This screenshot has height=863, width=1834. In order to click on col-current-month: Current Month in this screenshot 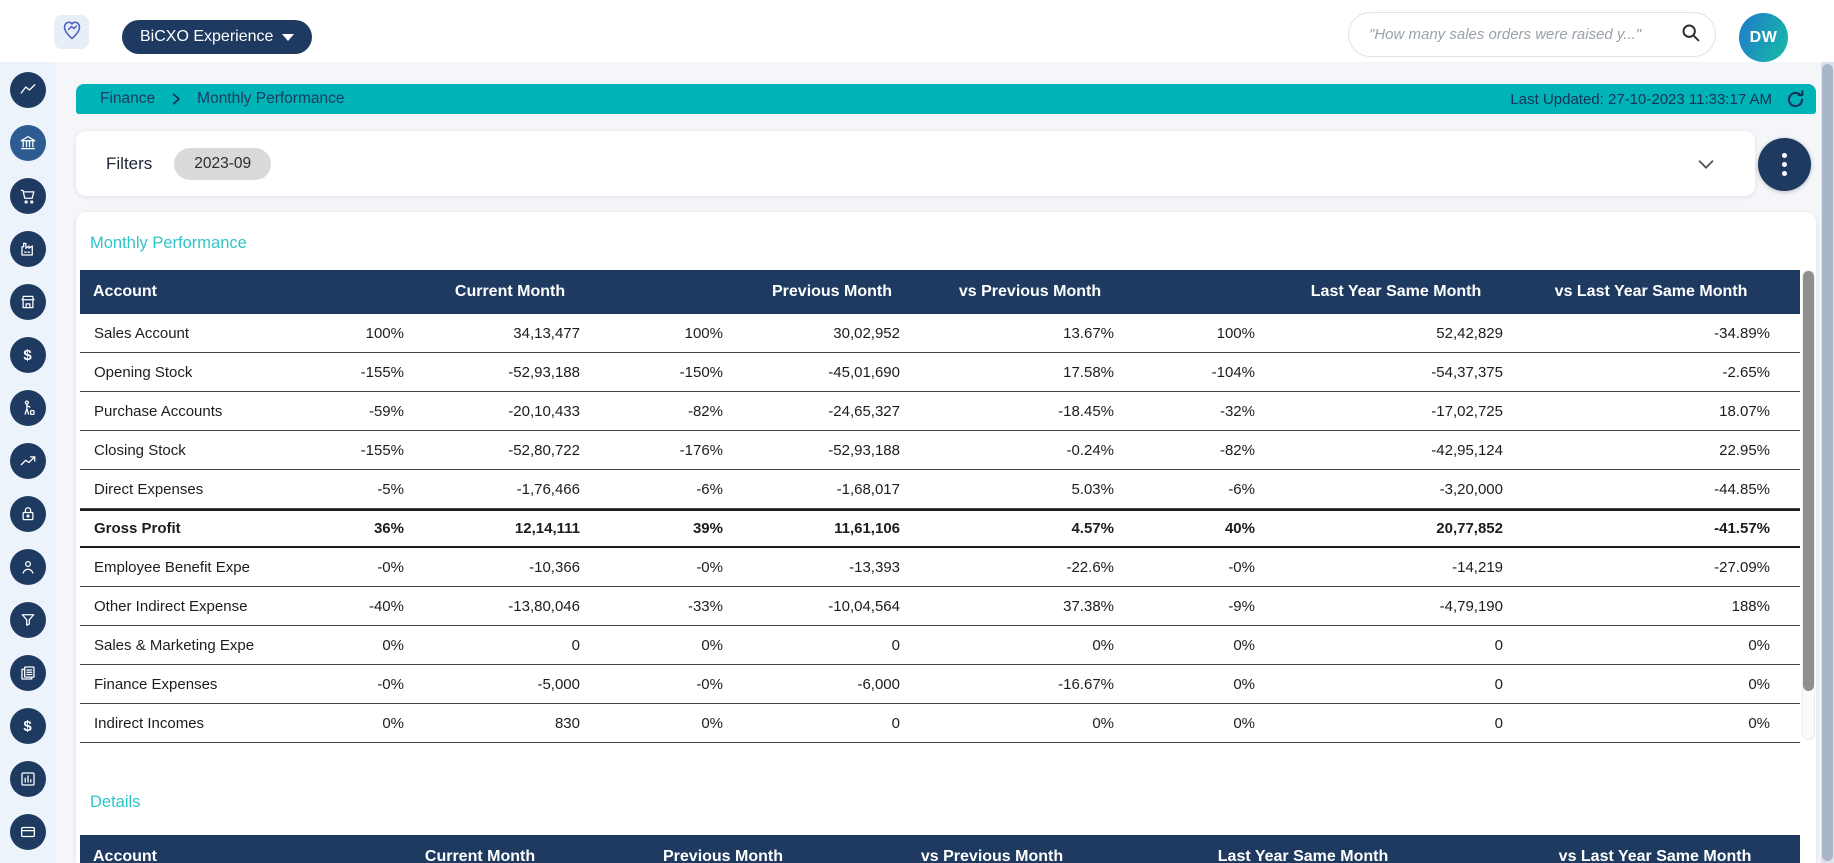, I will do `click(480, 855)`.